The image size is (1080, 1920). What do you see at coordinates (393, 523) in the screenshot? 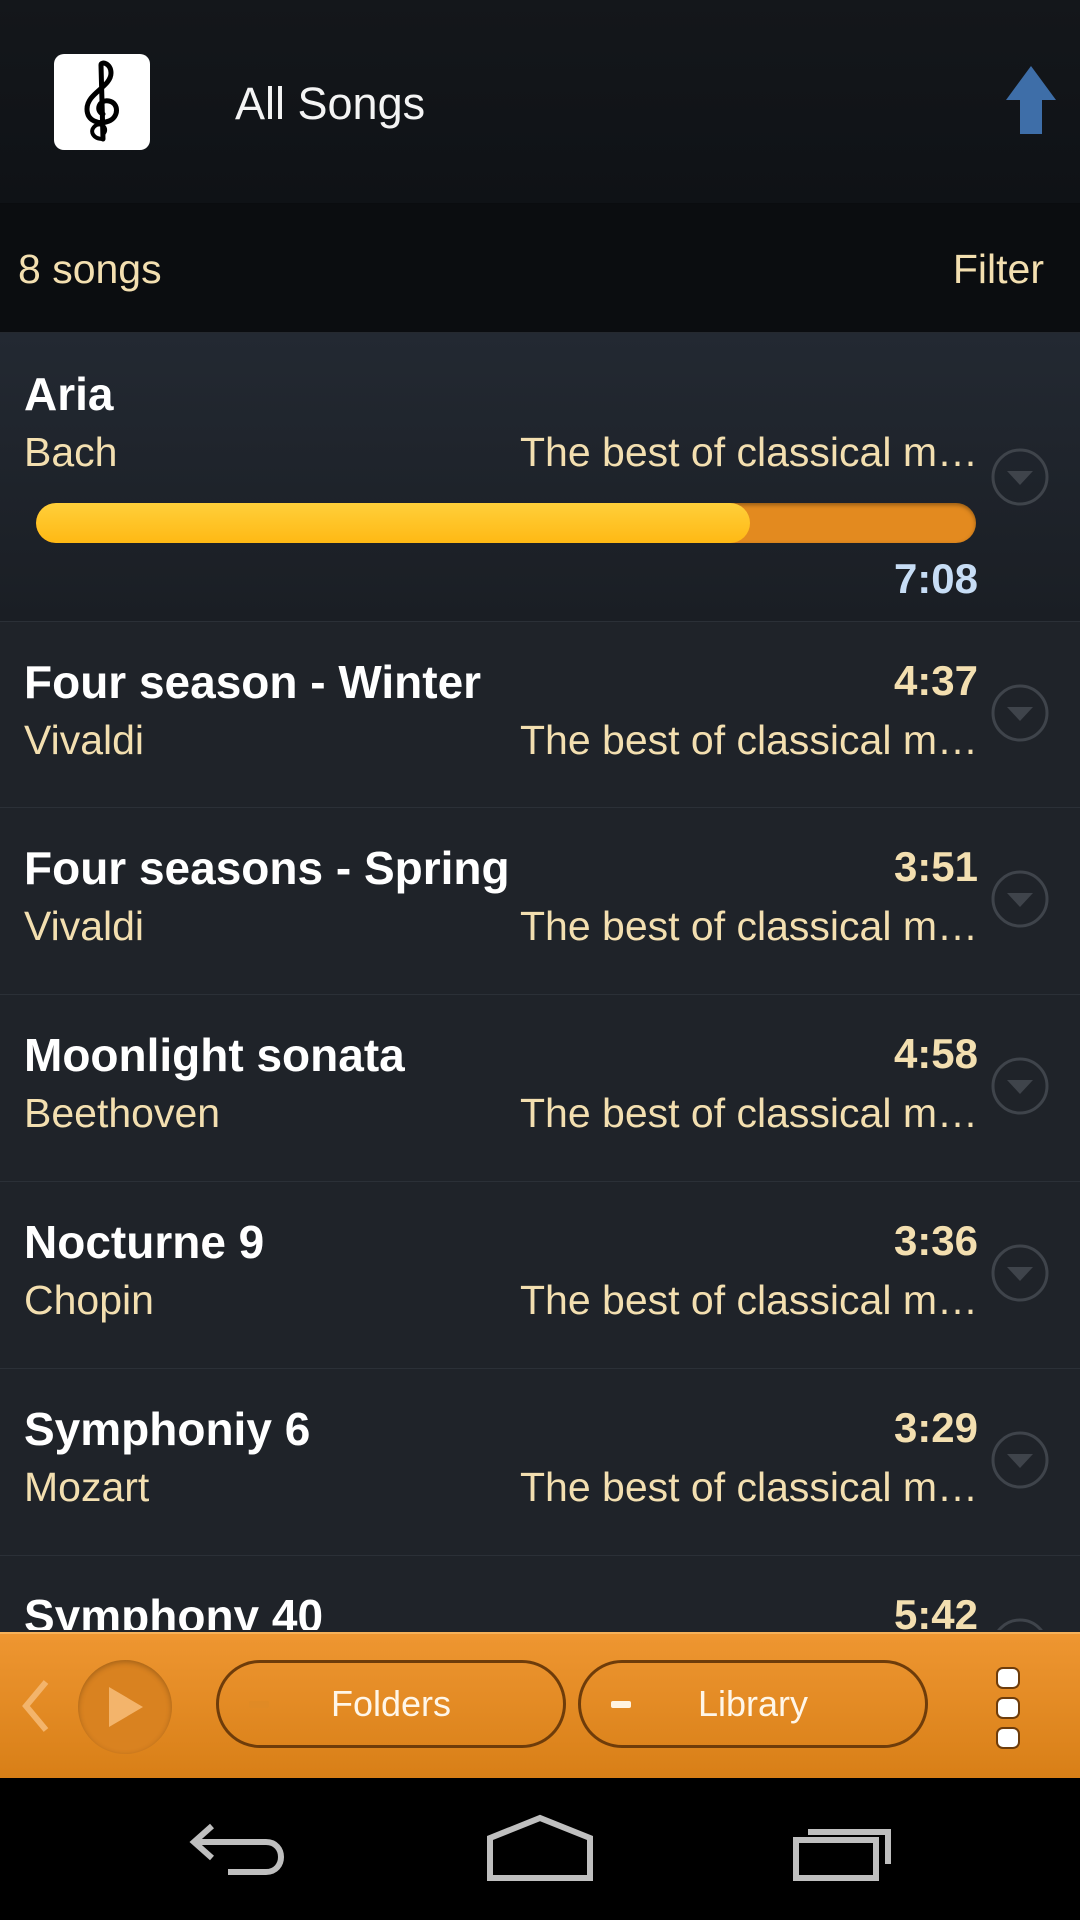
I see `progress-fill` at bounding box center [393, 523].